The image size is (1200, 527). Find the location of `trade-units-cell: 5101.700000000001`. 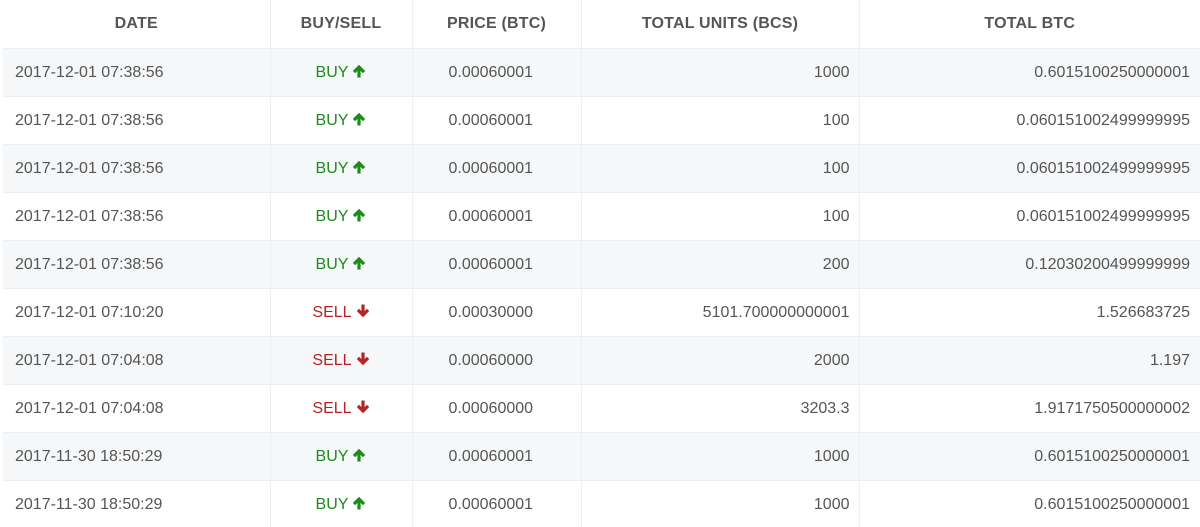

trade-units-cell: 5101.700000000001 is located at coordinates (720, 312).